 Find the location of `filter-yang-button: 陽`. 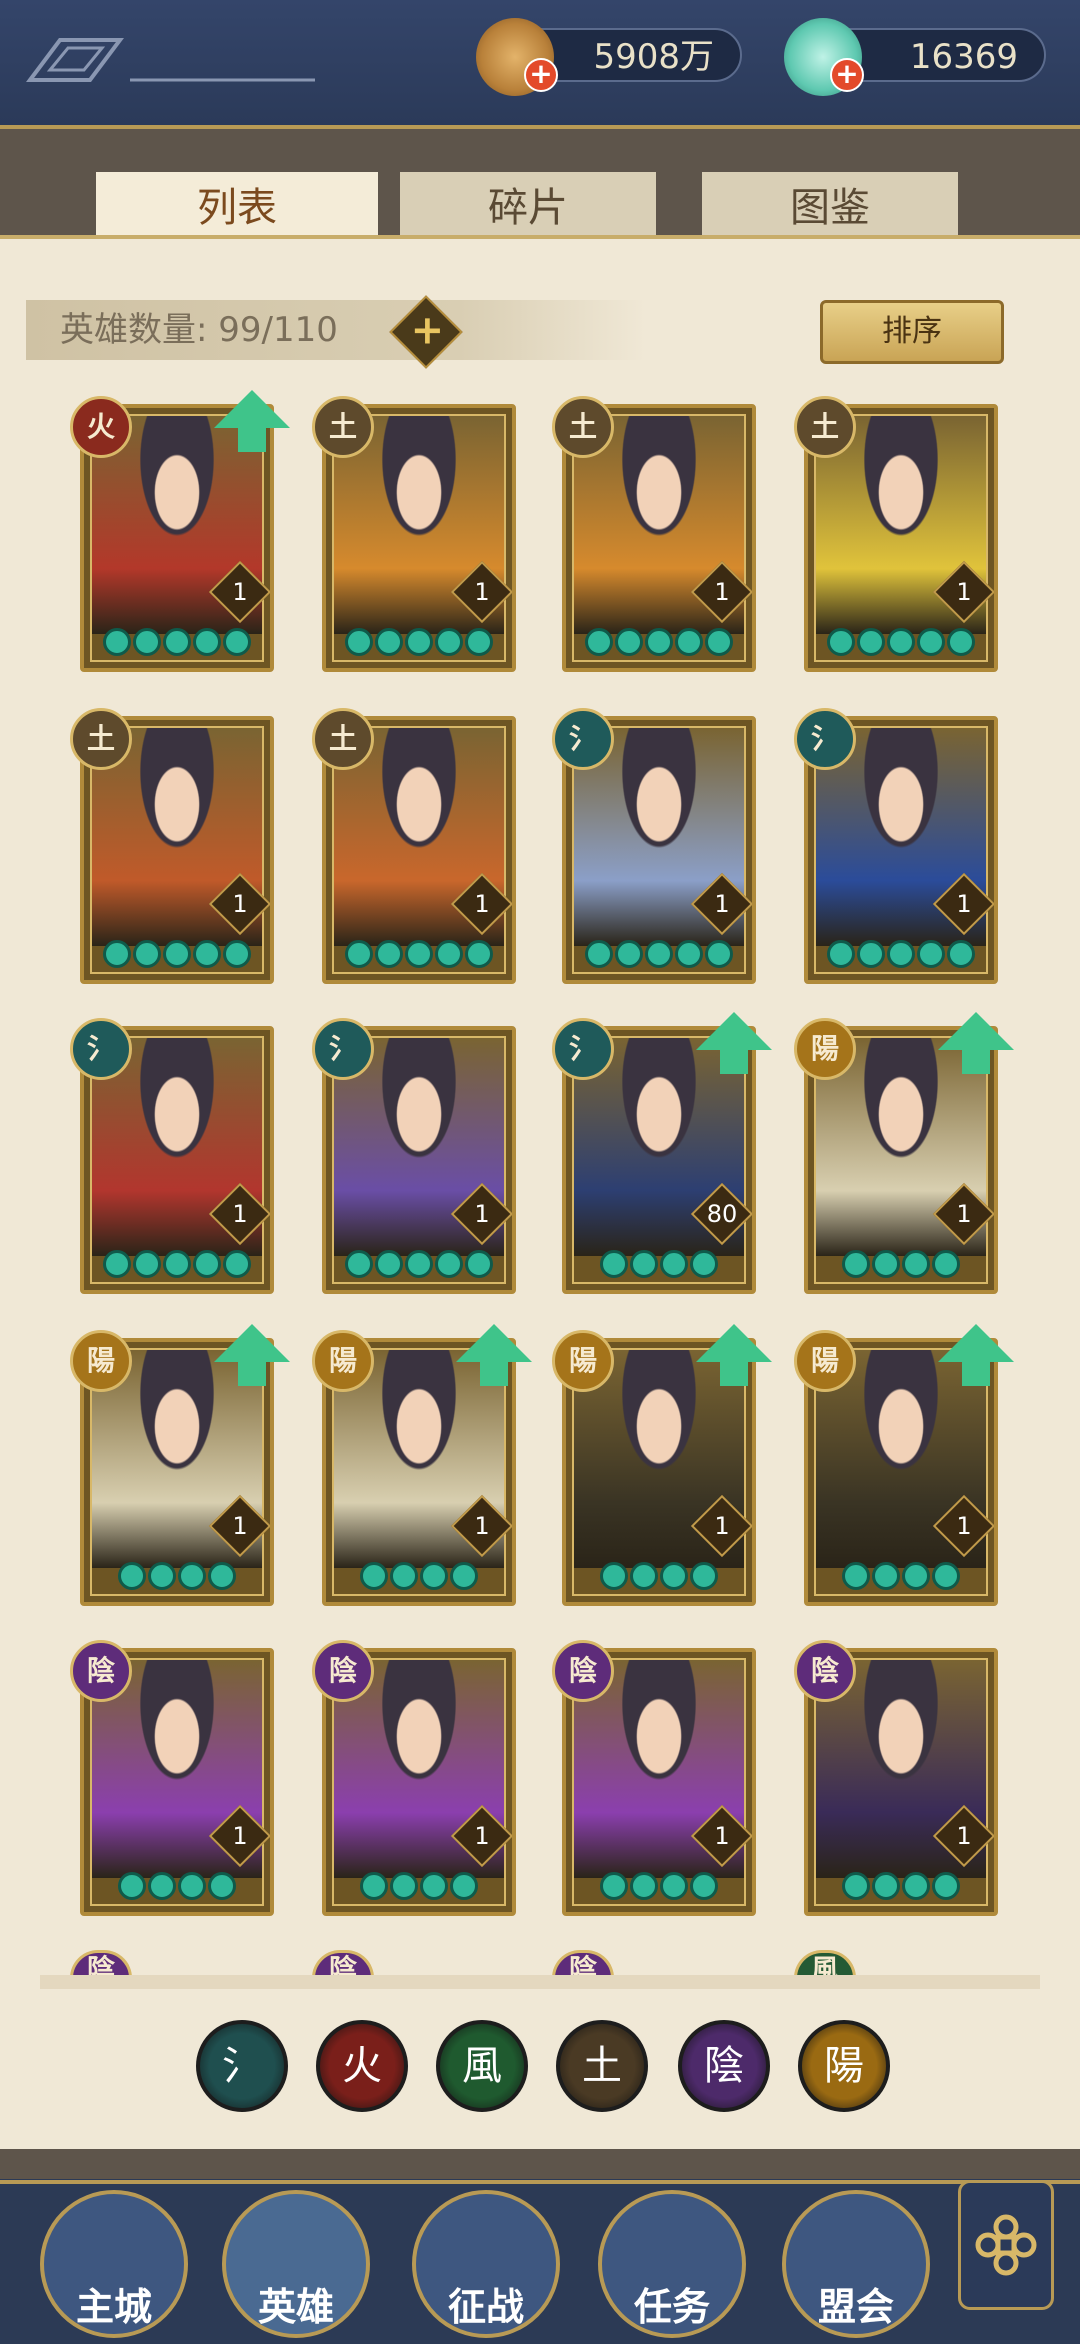

filter-yang-button: 陽 is located at coordinates (844, 2066).